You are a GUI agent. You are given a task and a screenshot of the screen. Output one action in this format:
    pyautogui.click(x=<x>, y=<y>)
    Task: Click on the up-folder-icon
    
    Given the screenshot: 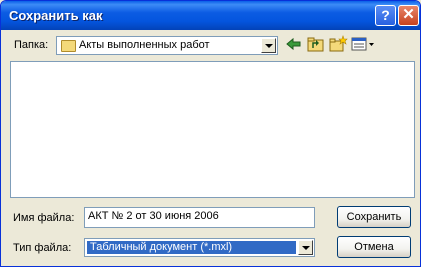 What is the action you would take?
    pyautogui.click(x=315, y=44)
    